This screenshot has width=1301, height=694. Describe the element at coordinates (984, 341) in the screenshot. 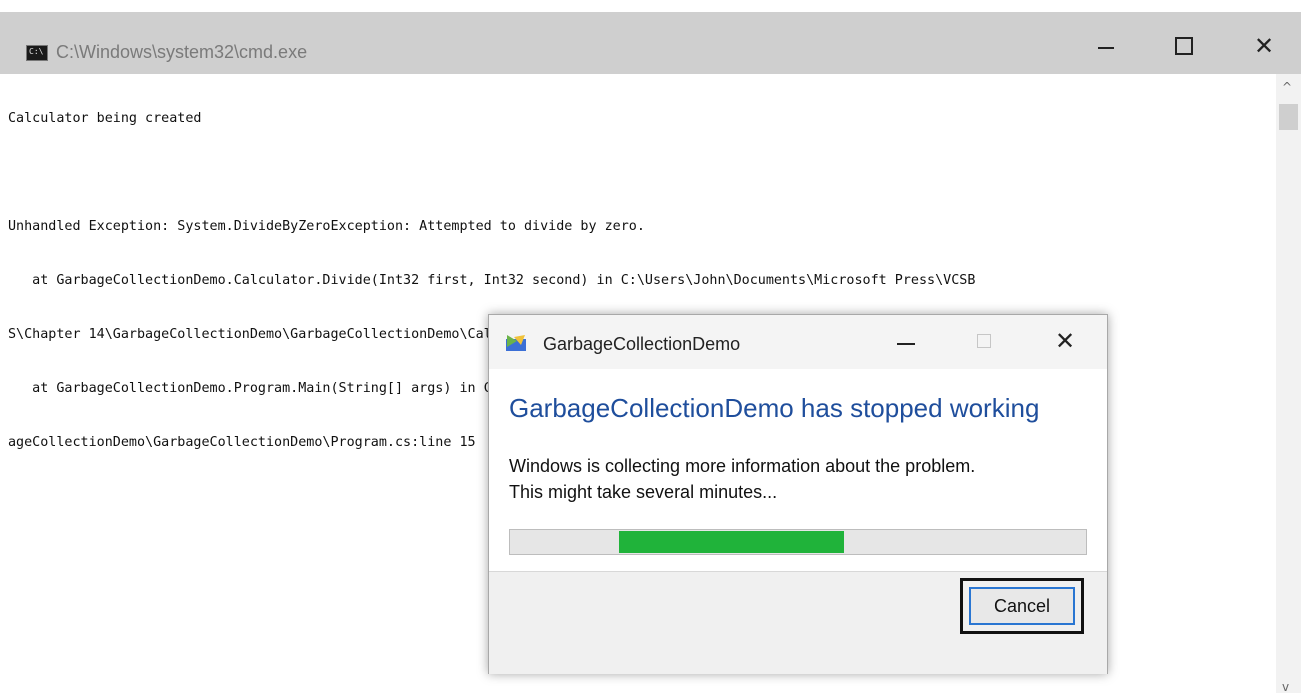

I see `dialog-maximize-icon` at that location.